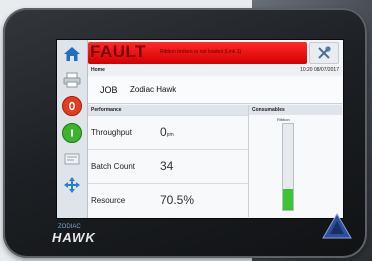  I want to click on screen-name: Home, so click(98, 70).